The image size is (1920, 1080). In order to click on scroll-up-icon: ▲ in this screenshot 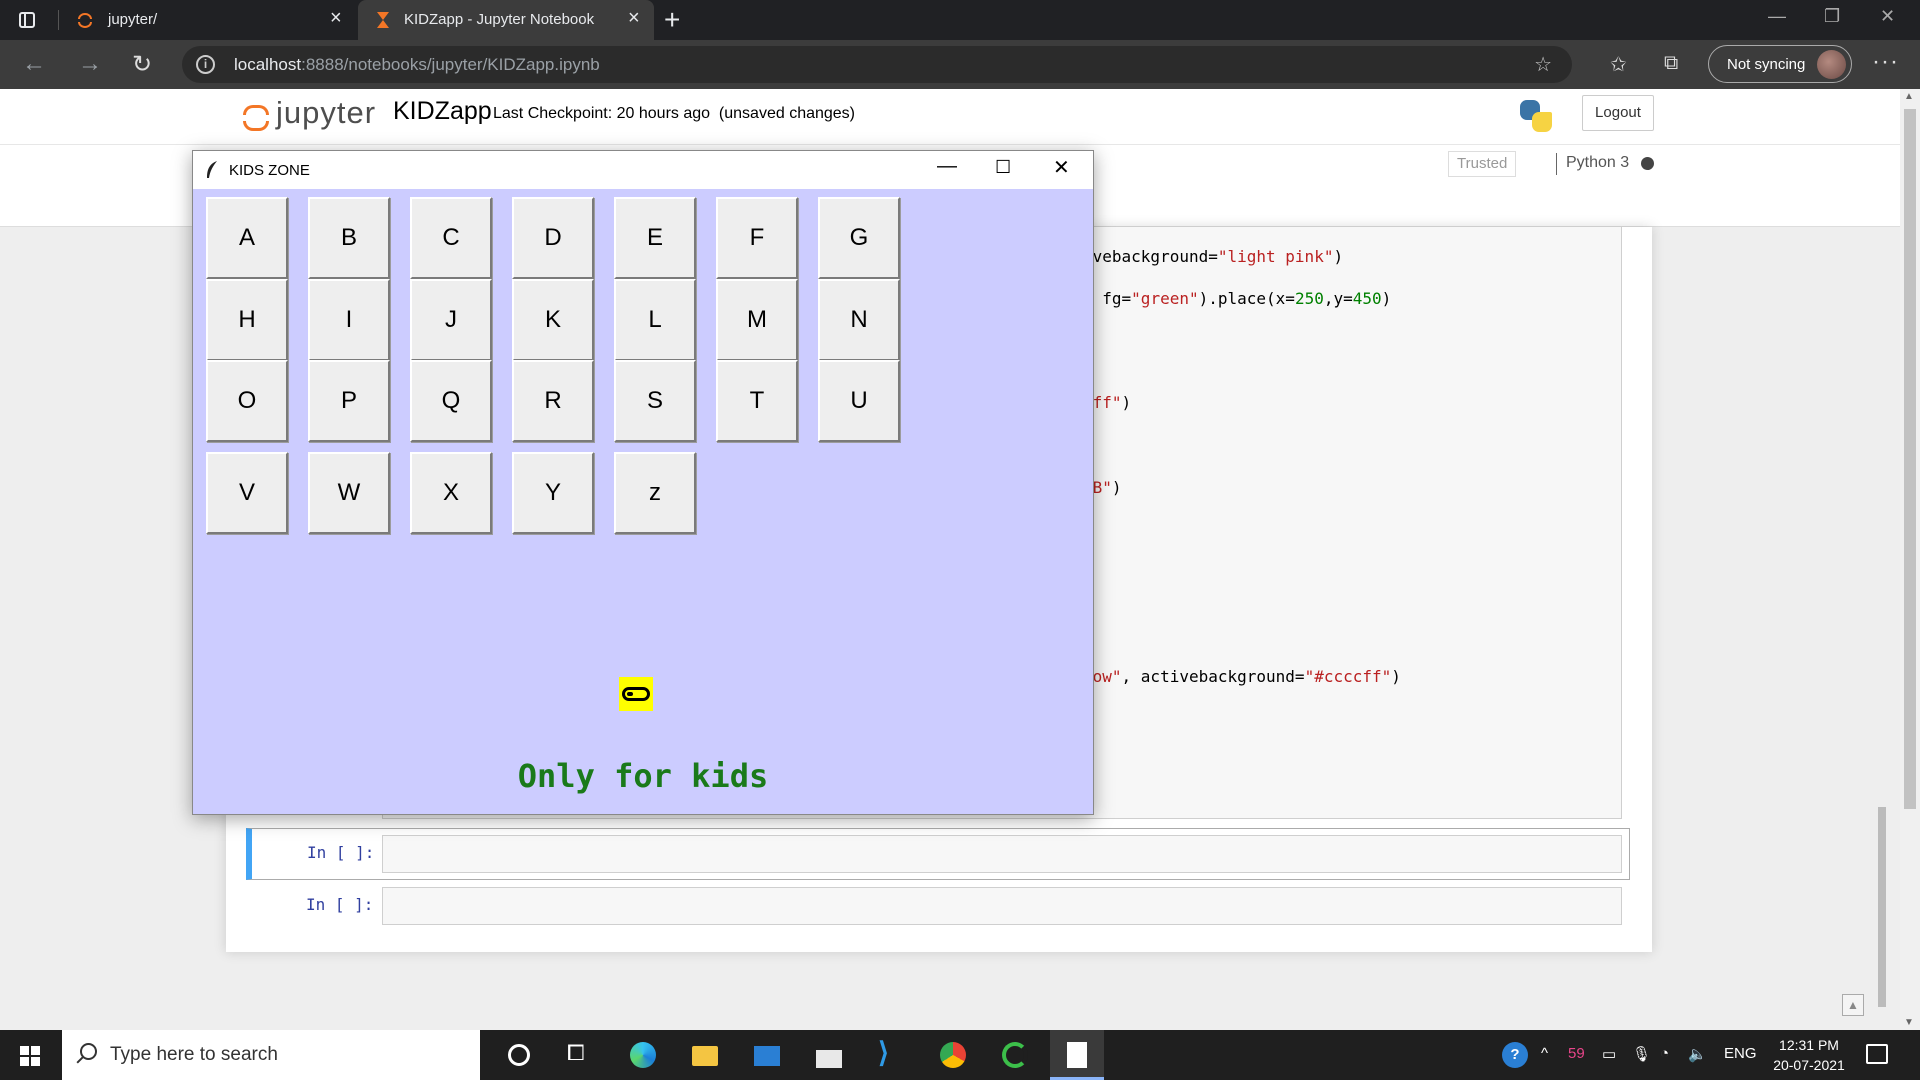, I will do `click(1909, 96)`.